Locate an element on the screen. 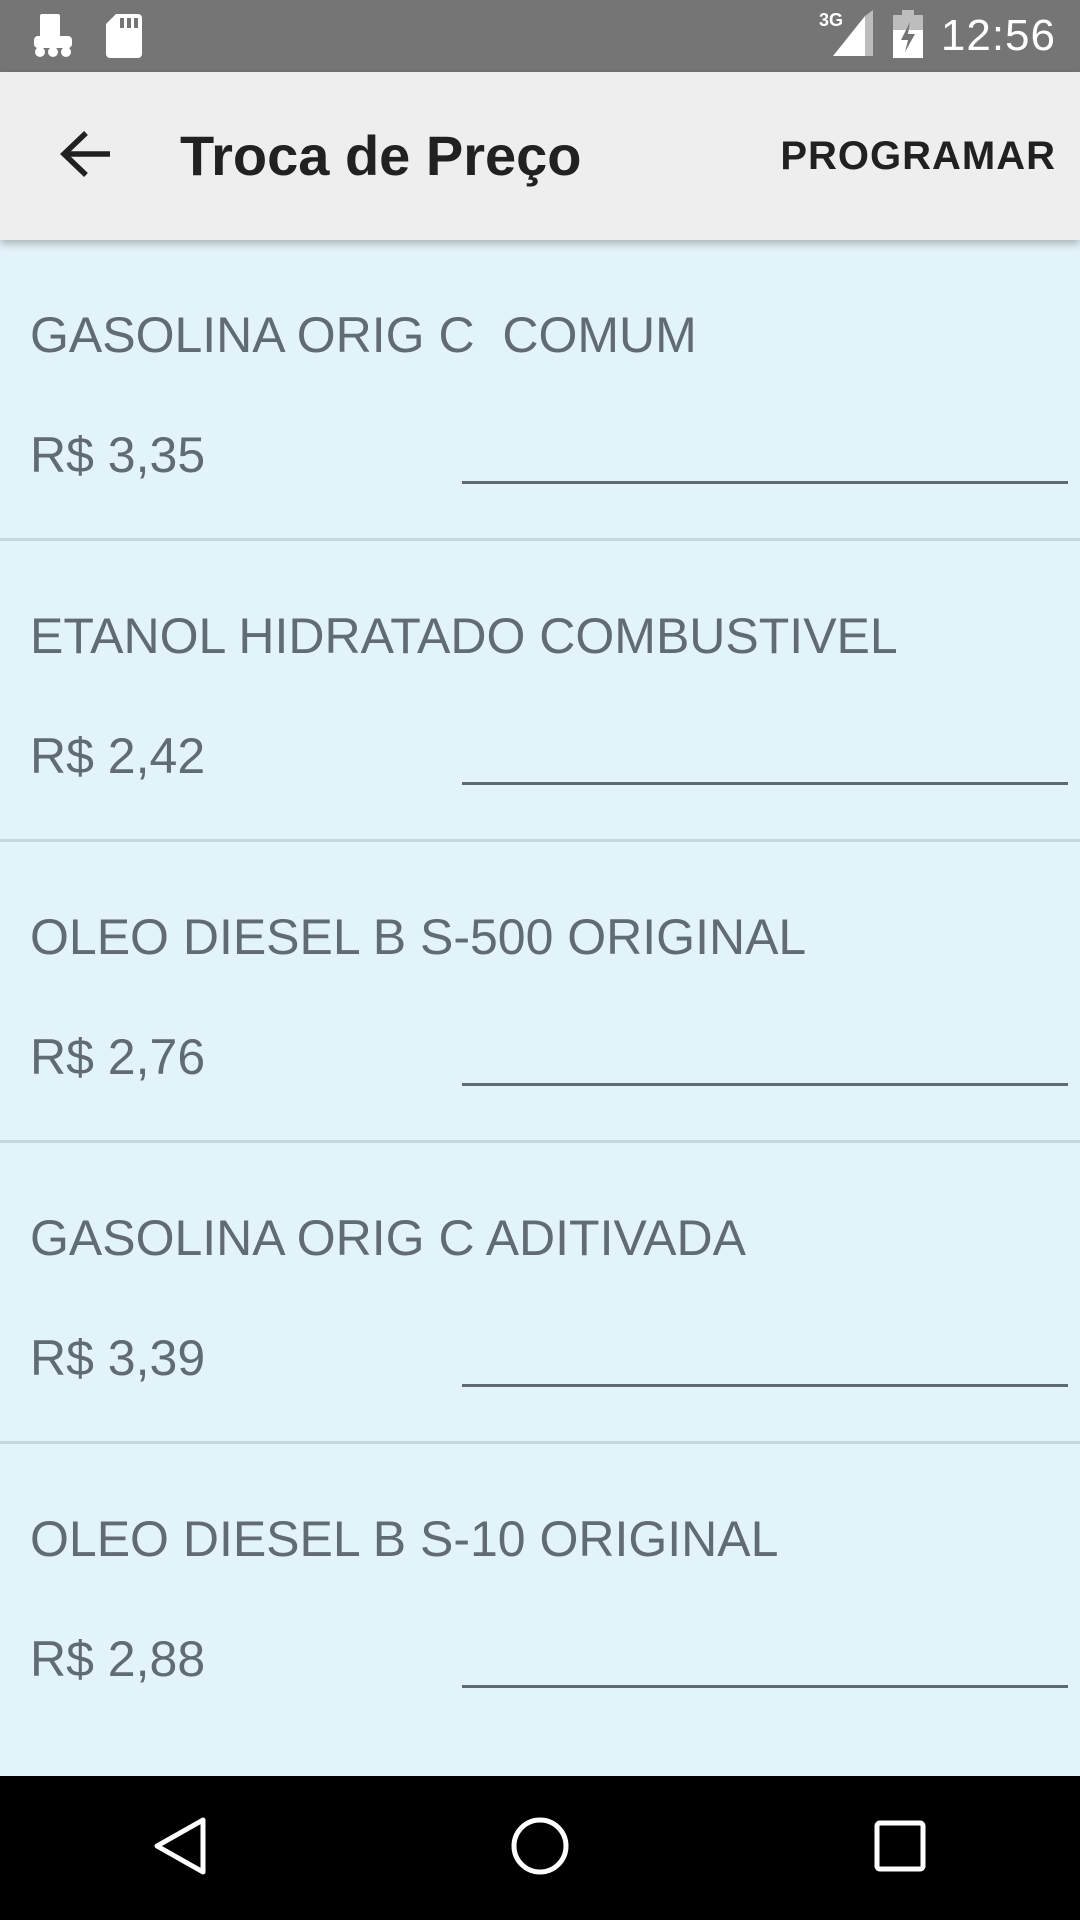 This screenshot has width=1080, height=1920. nav-home-button is located at coordinates (540, 1848).